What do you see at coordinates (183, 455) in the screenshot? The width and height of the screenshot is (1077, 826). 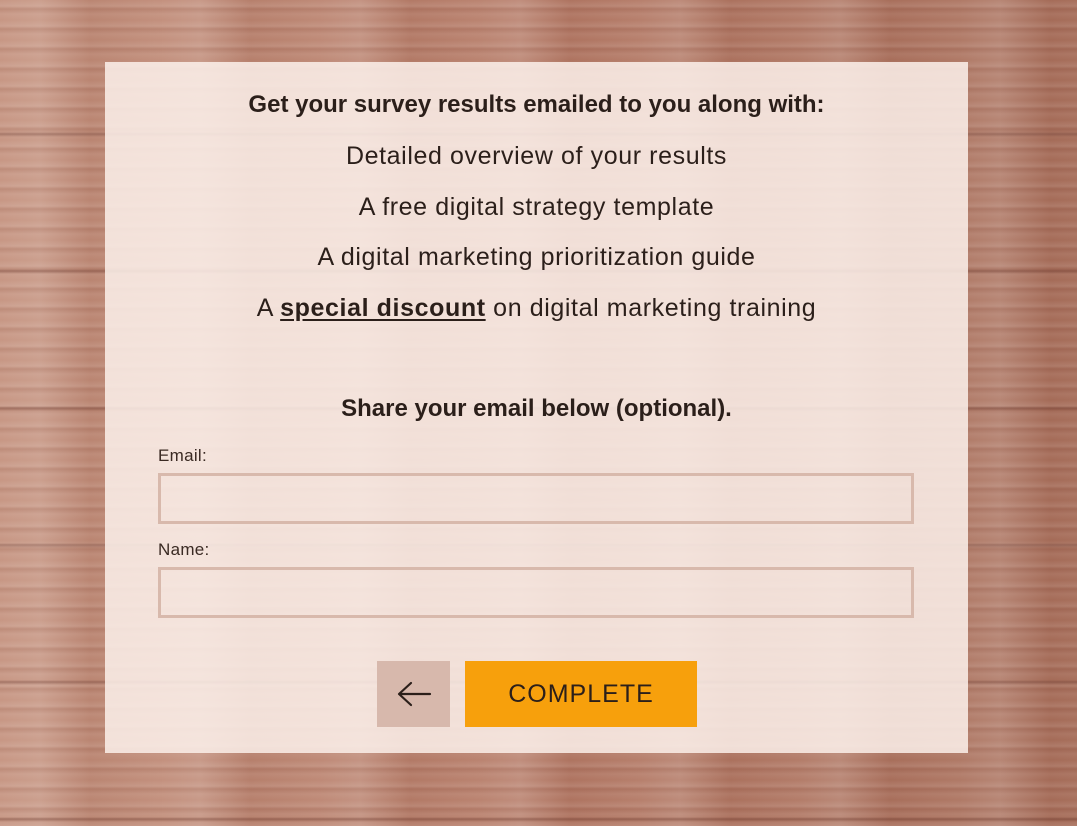 I see `email-label: Email:` at bounding box center [183, 455].